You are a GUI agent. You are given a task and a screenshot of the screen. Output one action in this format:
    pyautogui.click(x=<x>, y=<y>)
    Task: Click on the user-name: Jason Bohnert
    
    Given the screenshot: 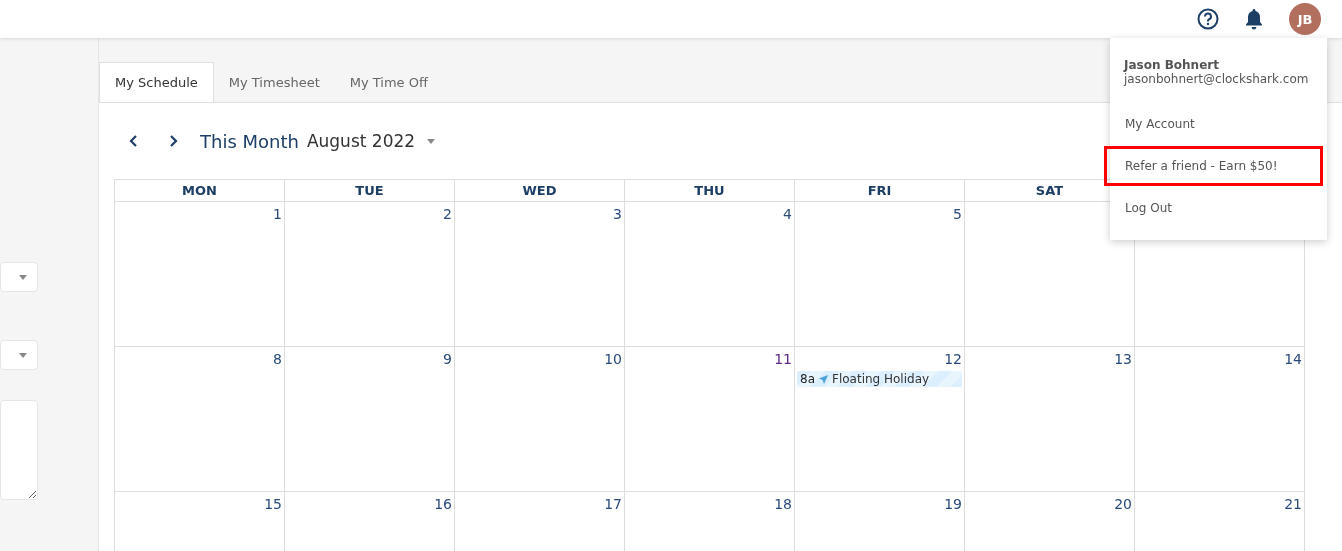 What is the action you would take?
    pyautogui.click(x=1172, y=65)
    